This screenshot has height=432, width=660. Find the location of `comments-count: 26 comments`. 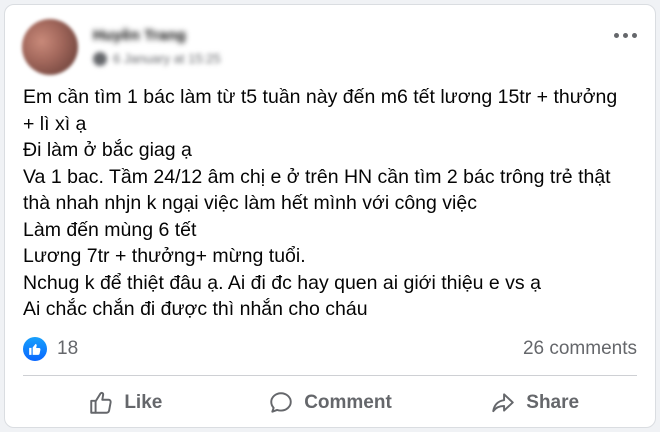

comments-count: 26 comments is located at coordinates (580, 349).